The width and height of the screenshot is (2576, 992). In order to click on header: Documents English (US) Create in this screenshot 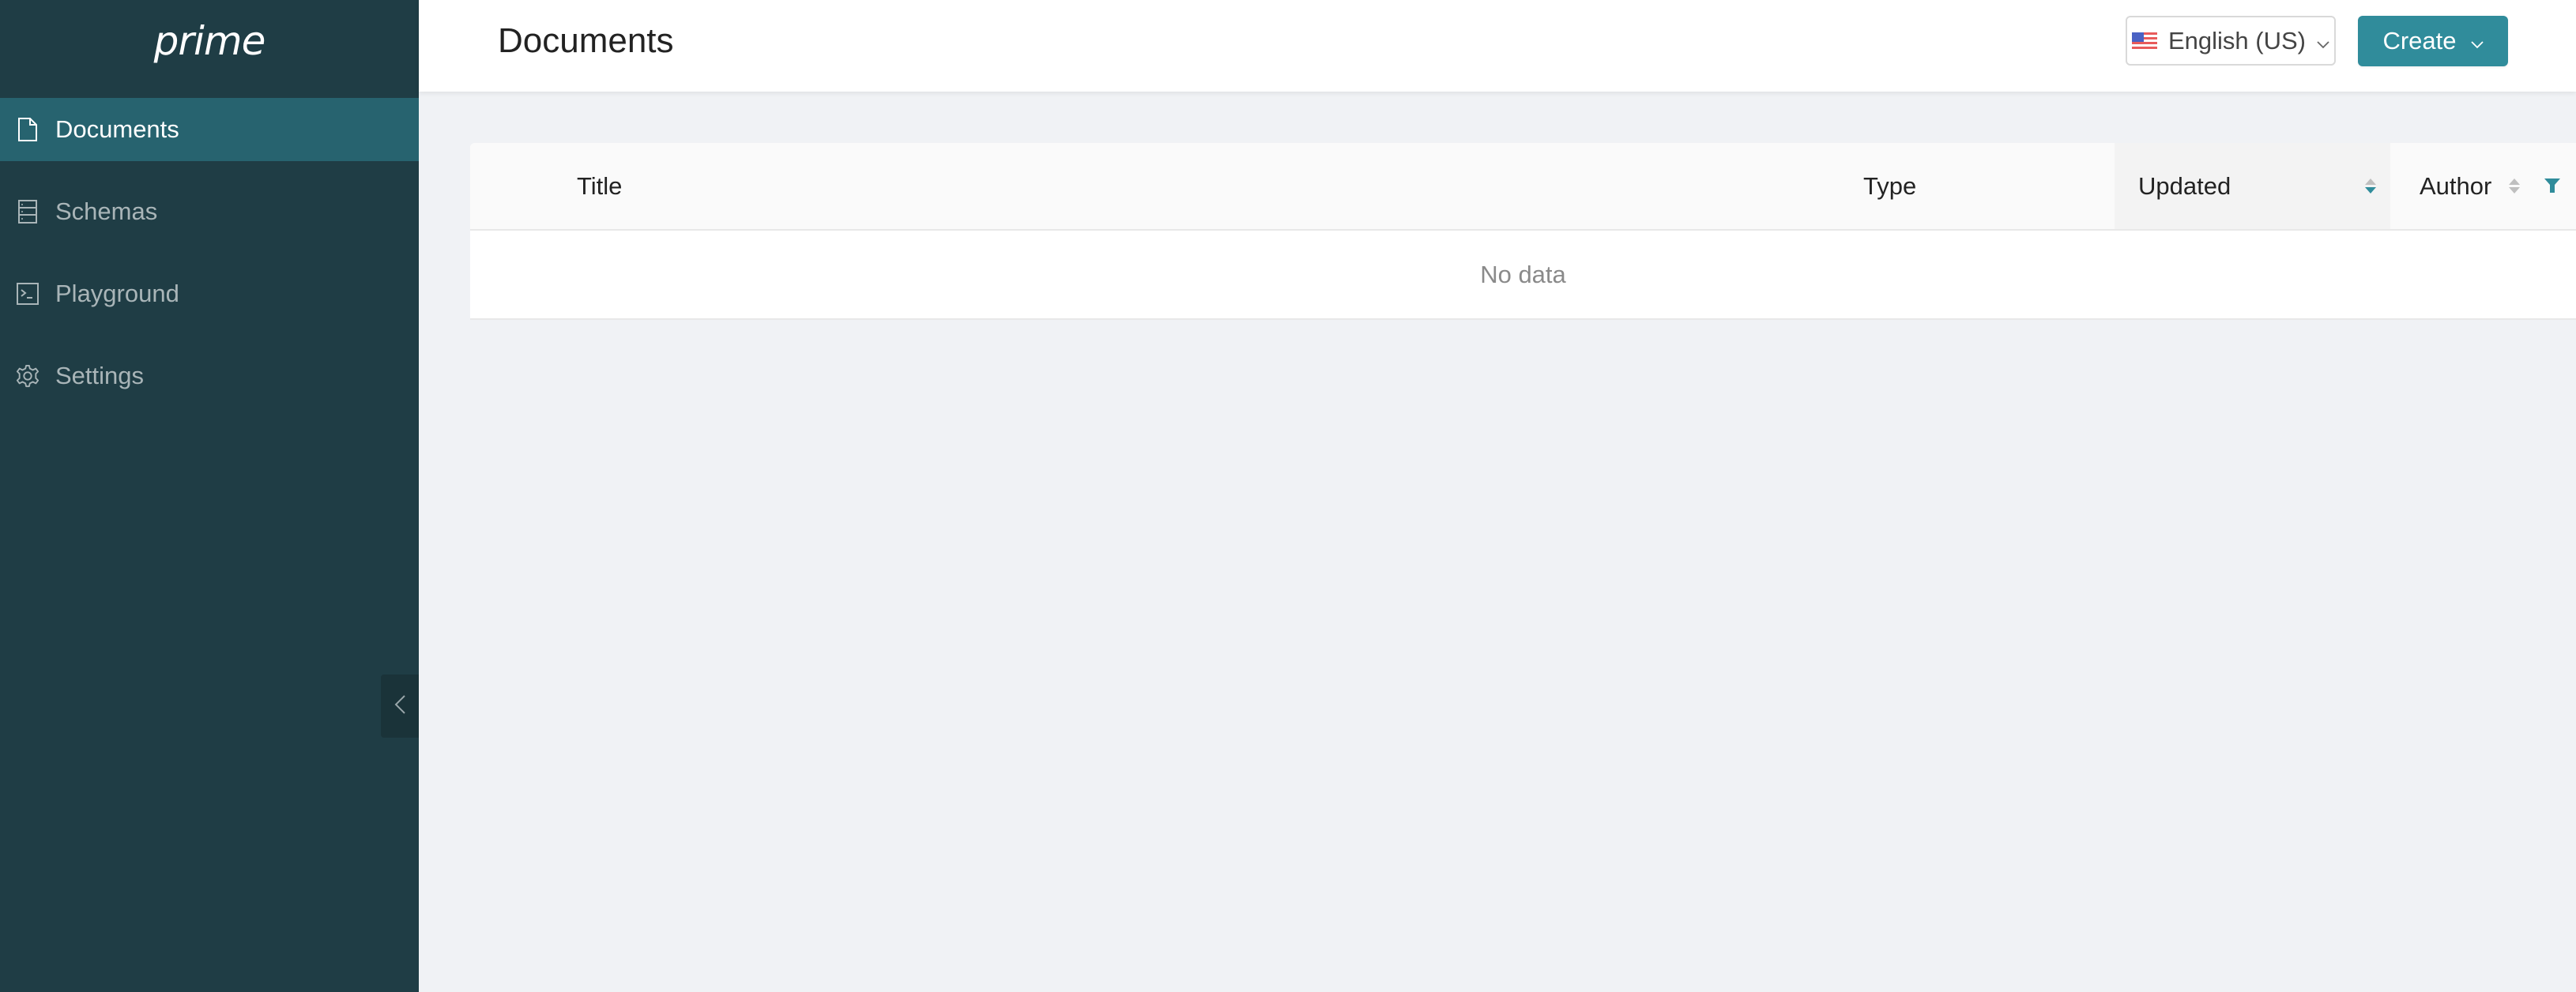, I will do `click(1497, 46)`.